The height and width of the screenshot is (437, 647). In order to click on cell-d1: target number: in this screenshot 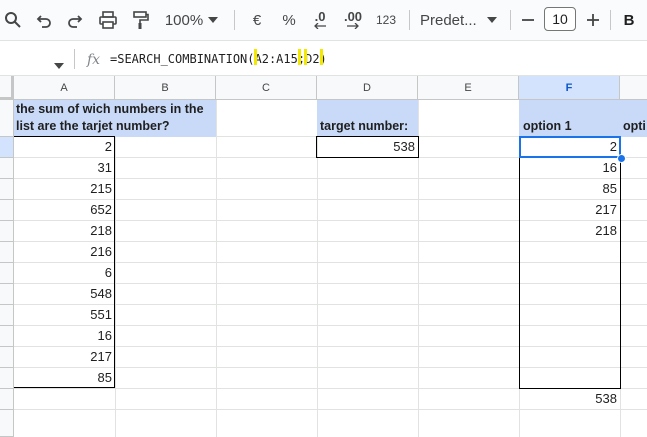, I will do `click(367, 118)`.